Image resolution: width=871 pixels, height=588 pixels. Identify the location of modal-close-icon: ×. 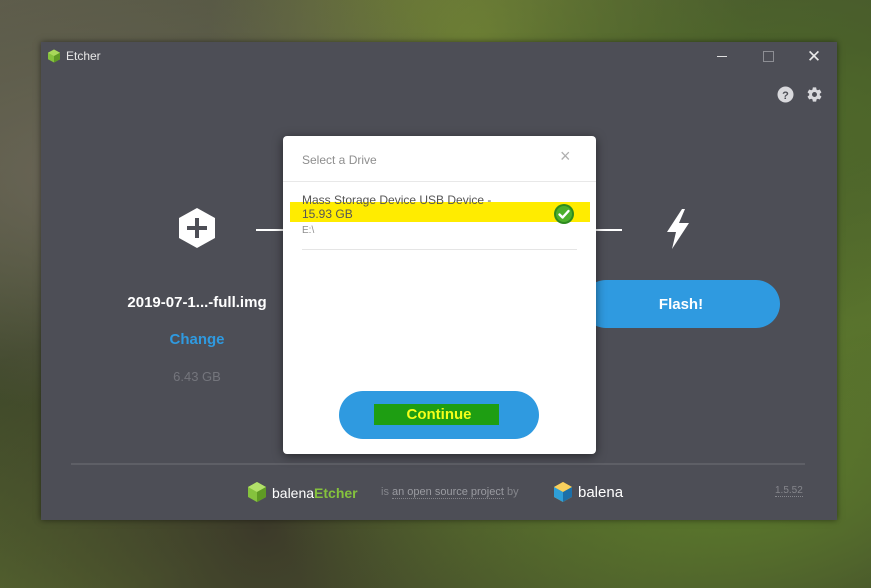
(565, 156).